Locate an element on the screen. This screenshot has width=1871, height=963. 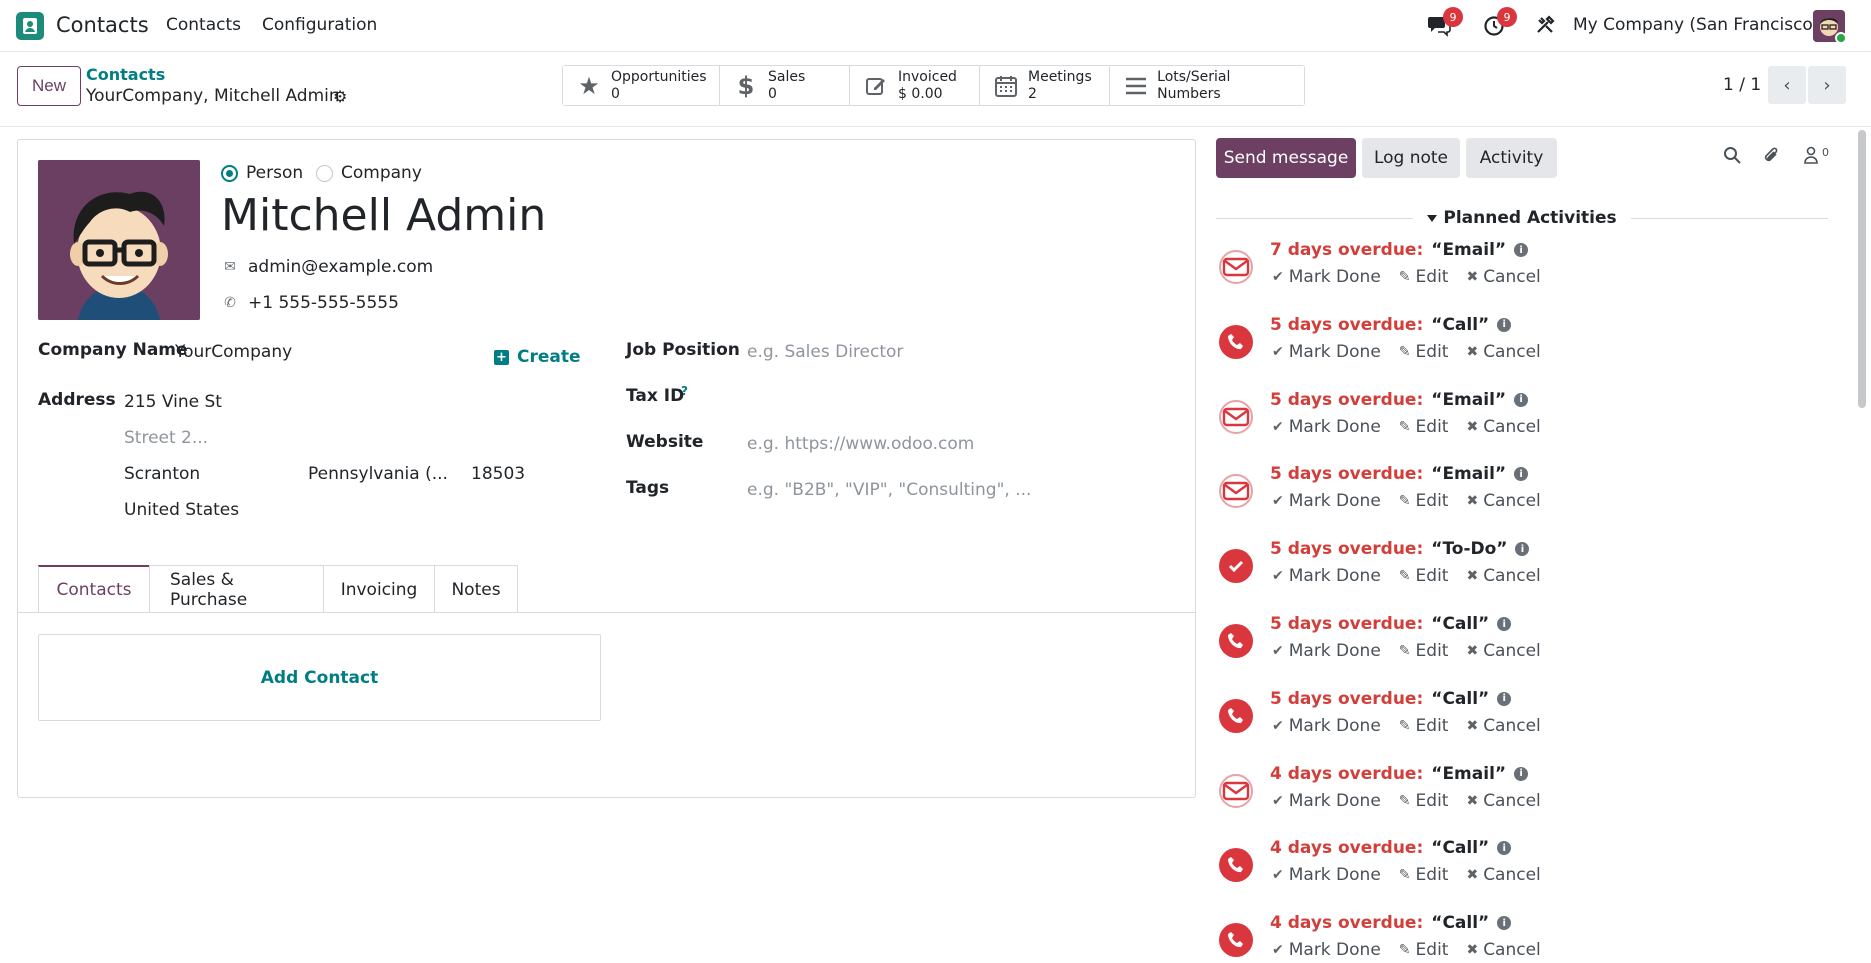
email-field: admin@example.com is located at coordinates (340, 267).